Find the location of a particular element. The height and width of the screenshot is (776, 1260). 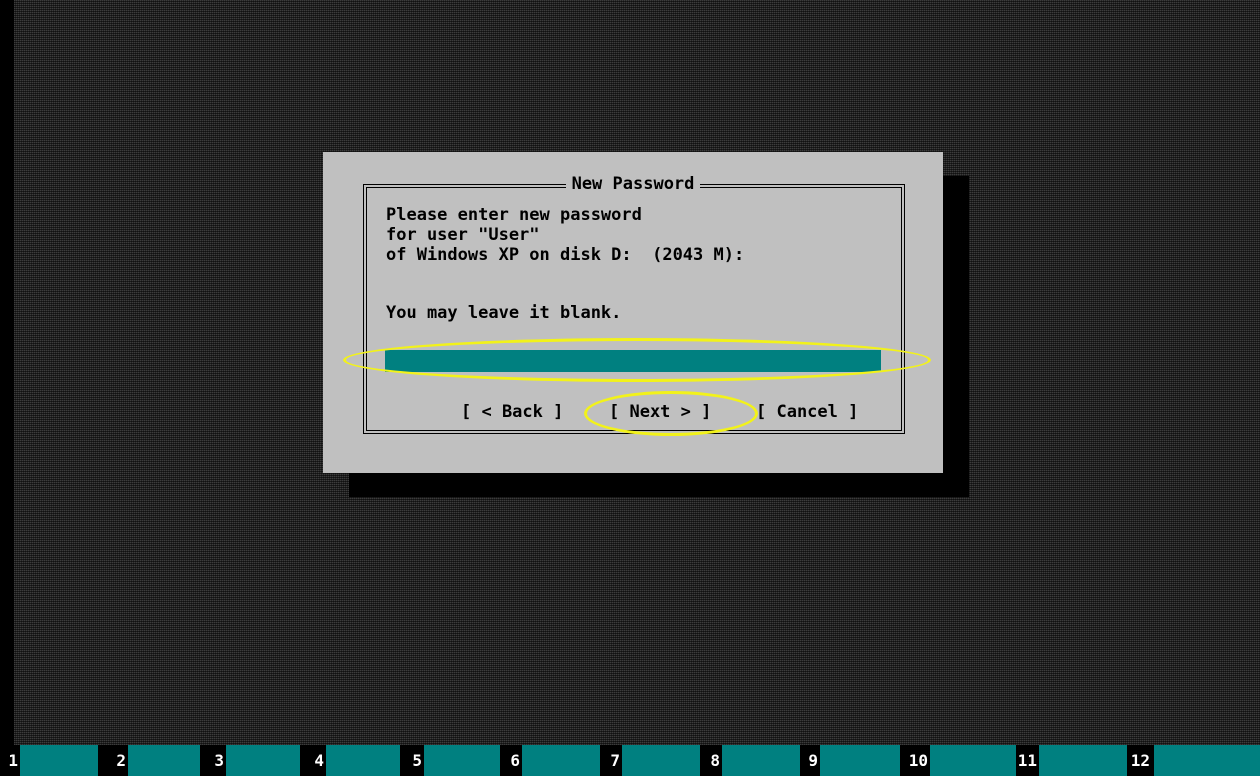

back-button: [ < Back ] is located at coordinates (512, 412).